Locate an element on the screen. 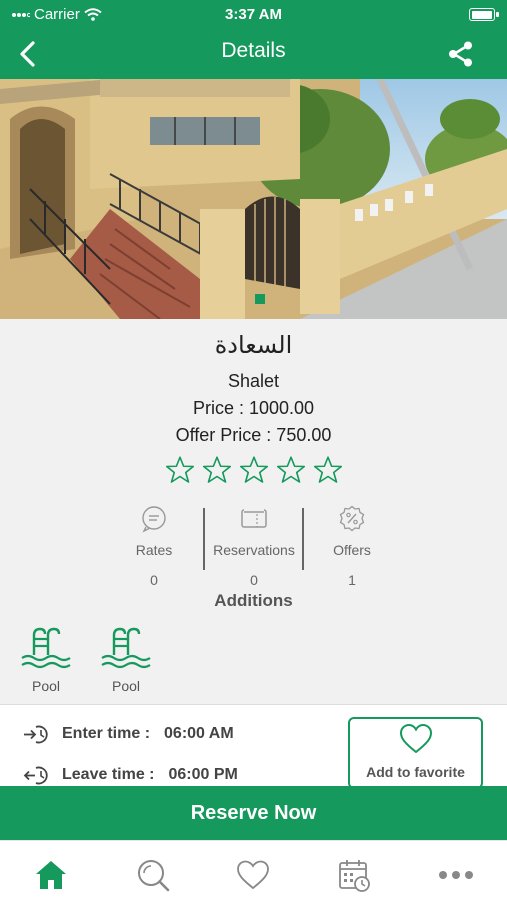 The height and width of the screenshot is (900, 507). status-time: 3:37 AM is located at coordinates (253, 14).